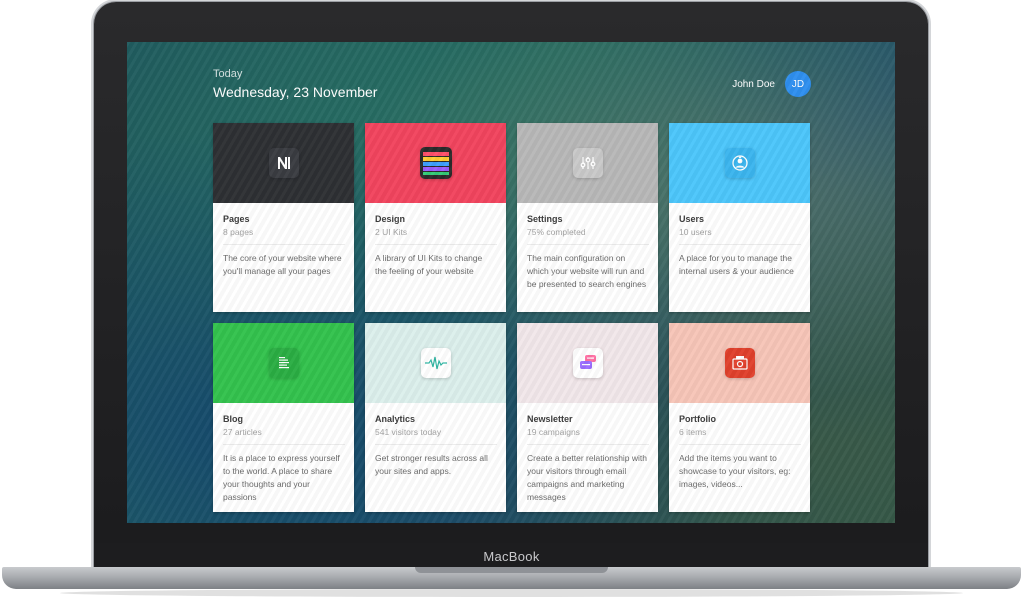  Describe the element at coordinates (753, 84) in the screenshot. I see `user-name: John Doe` at that location.